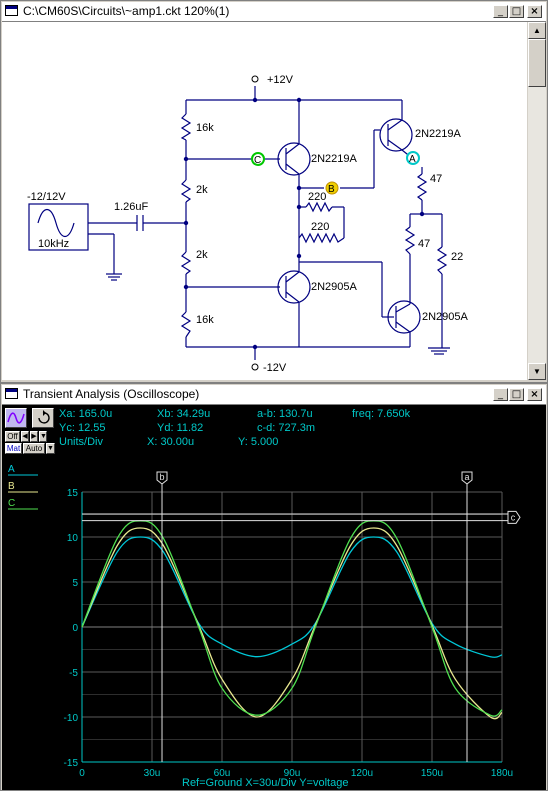  What do you see at coordinates (457, 257) in the screenshot?
I see `r9-label: 22` at bounding box center [457, 257].